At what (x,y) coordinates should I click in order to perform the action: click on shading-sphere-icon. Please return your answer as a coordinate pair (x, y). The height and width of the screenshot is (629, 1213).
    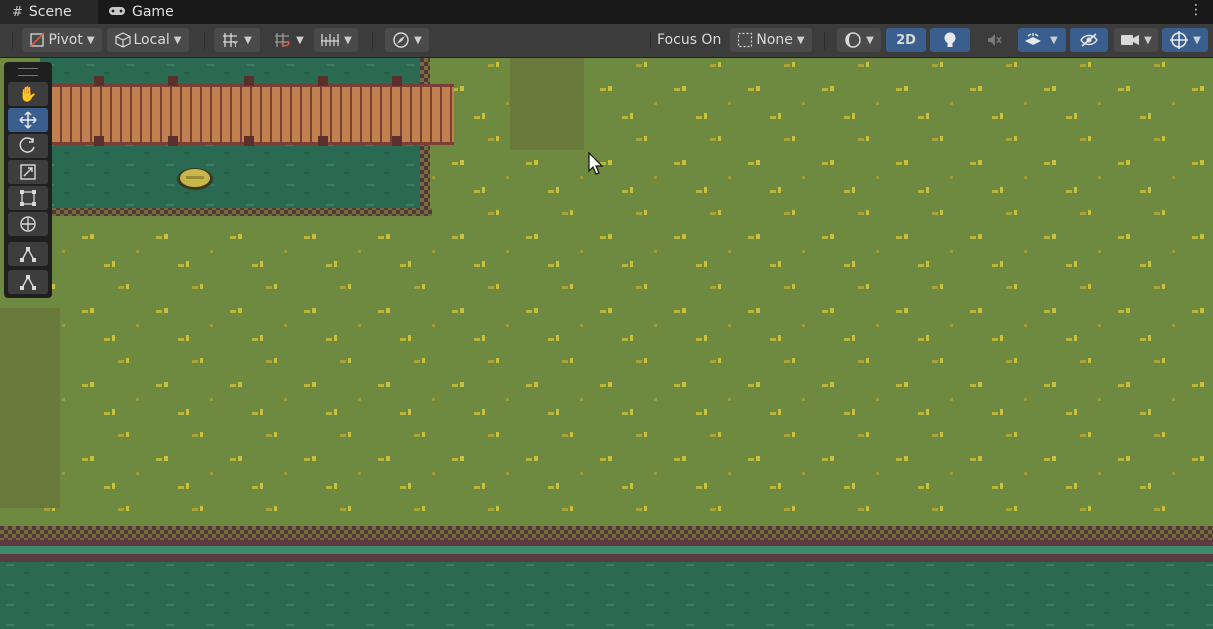
    Looking at the image, I should click on (853, 40).